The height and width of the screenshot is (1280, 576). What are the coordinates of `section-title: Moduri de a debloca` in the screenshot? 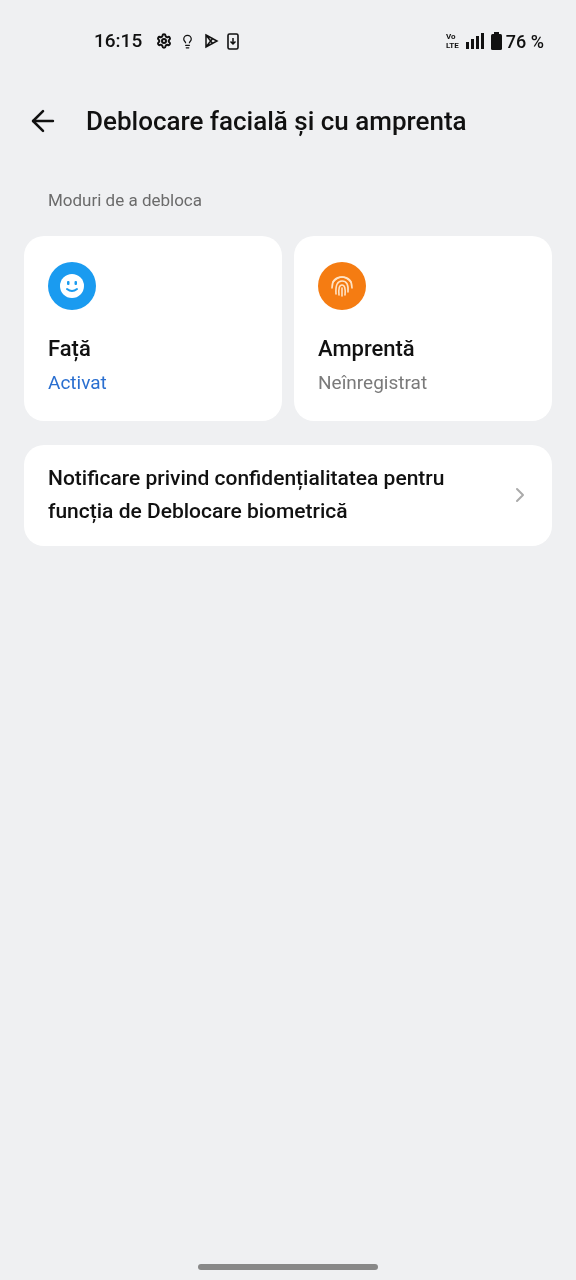 It's located at (125, 200).